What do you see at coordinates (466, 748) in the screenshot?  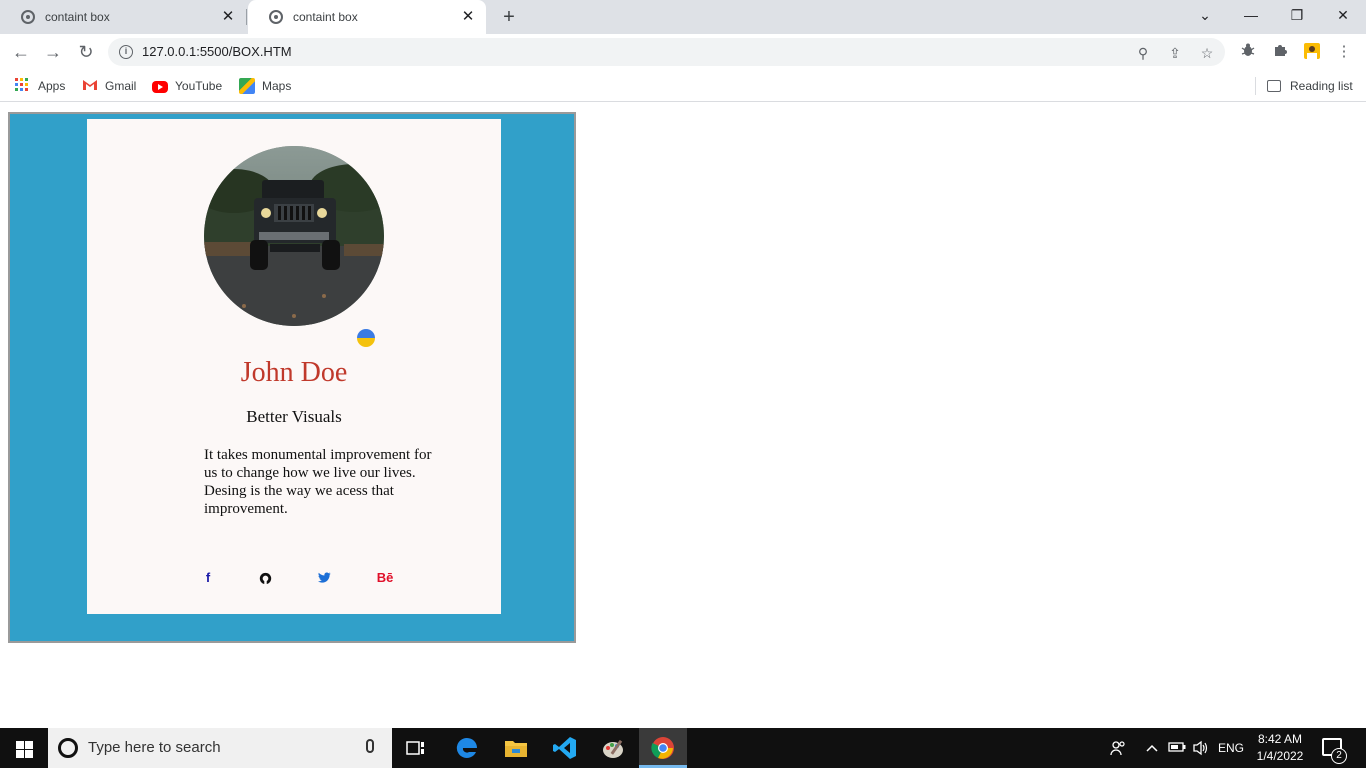 I see `edge-icon` at bounding box center [466, 748].